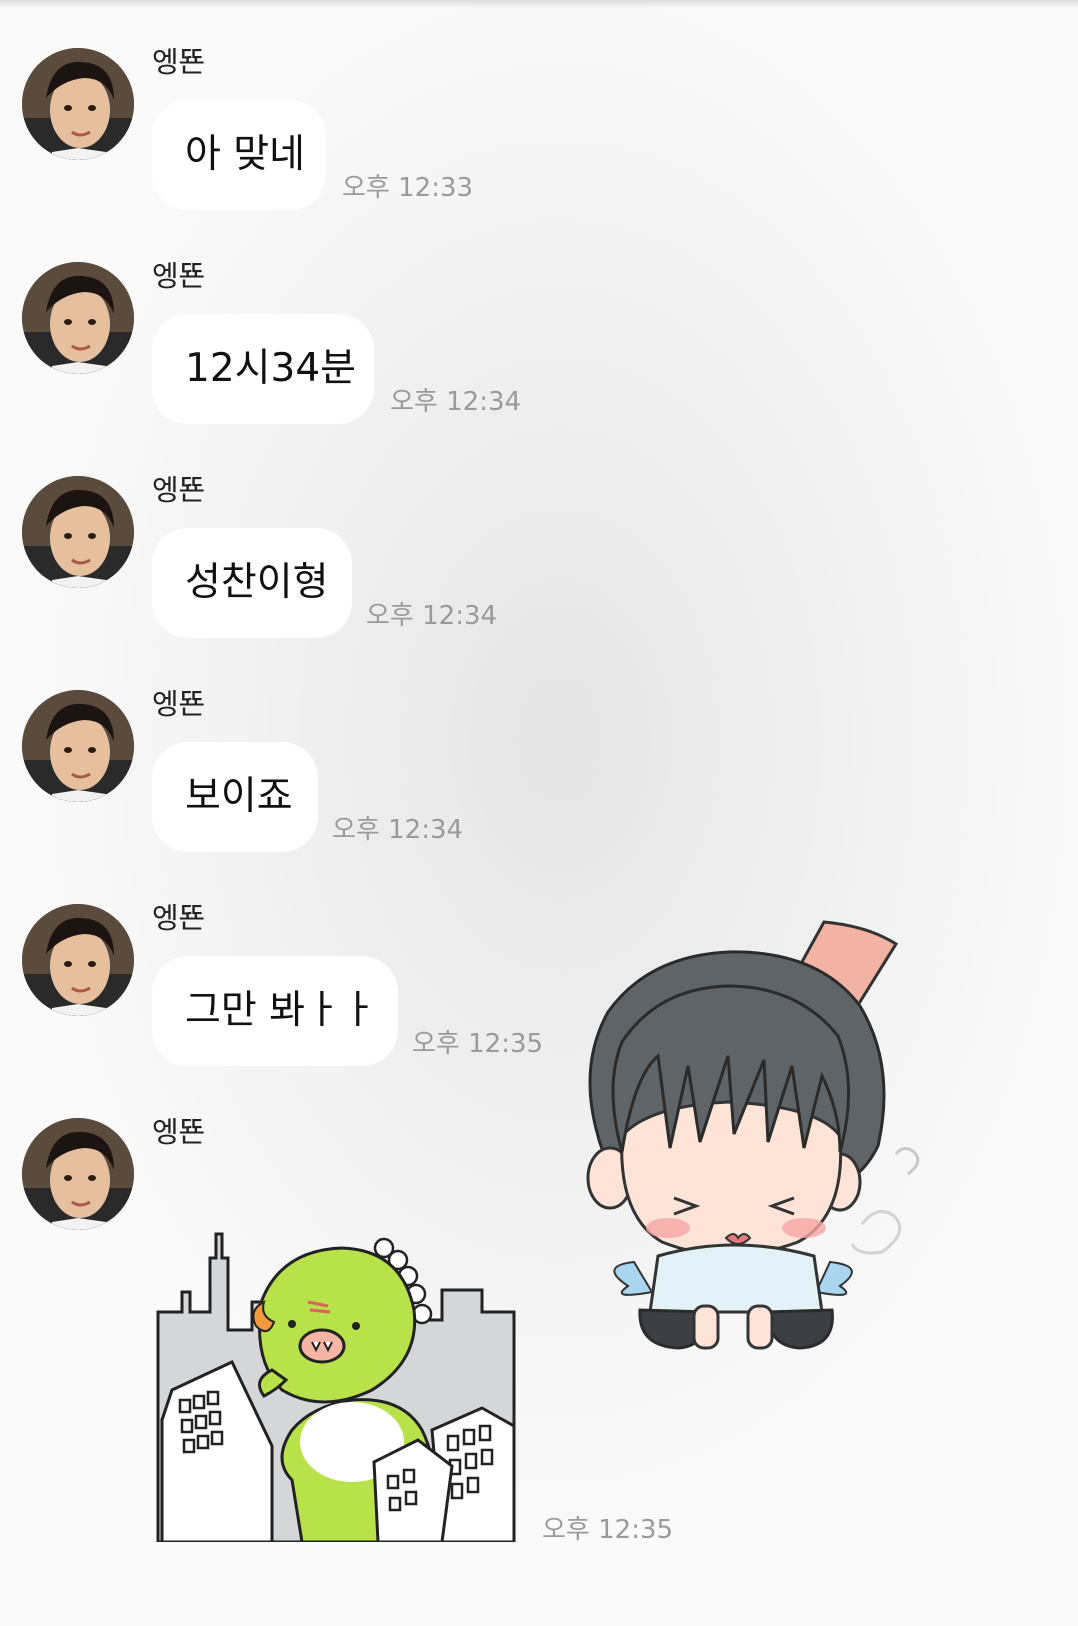  Describe the element at coordinates (408, 188) in the screenshot. I see `message-time: 오후 12:33` at that location.